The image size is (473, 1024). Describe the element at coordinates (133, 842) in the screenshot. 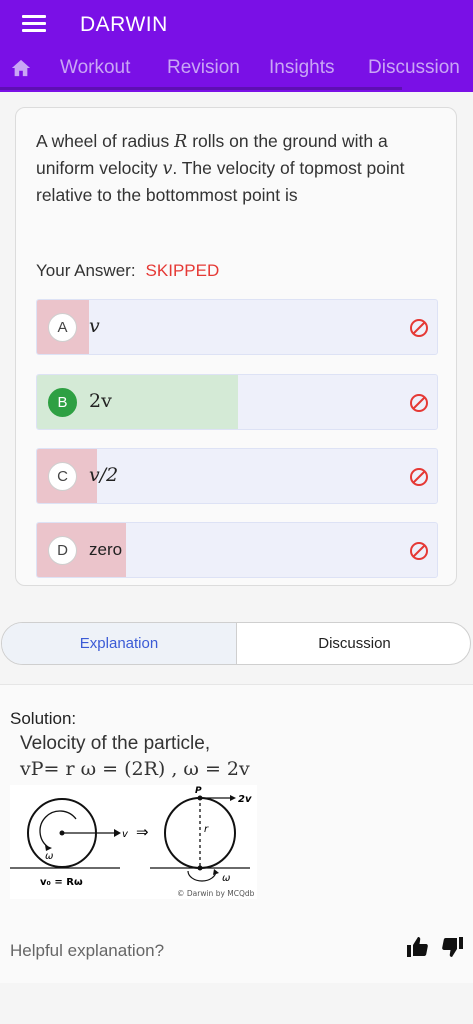

I see `rolling-wheel-diagram: v ω v₀ = Rω ⇒ P 2v r ω © Darwin by MCQdb` at that location.